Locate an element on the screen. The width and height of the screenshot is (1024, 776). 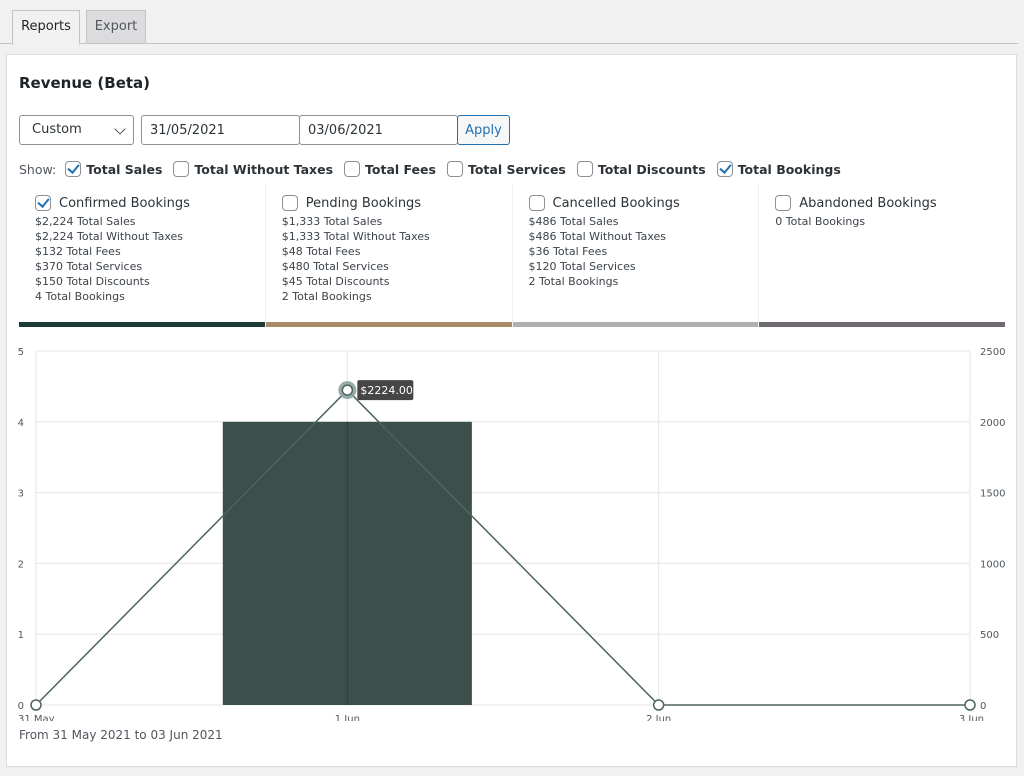
show-total-services: Total Services is located at coordinates (506, 169).